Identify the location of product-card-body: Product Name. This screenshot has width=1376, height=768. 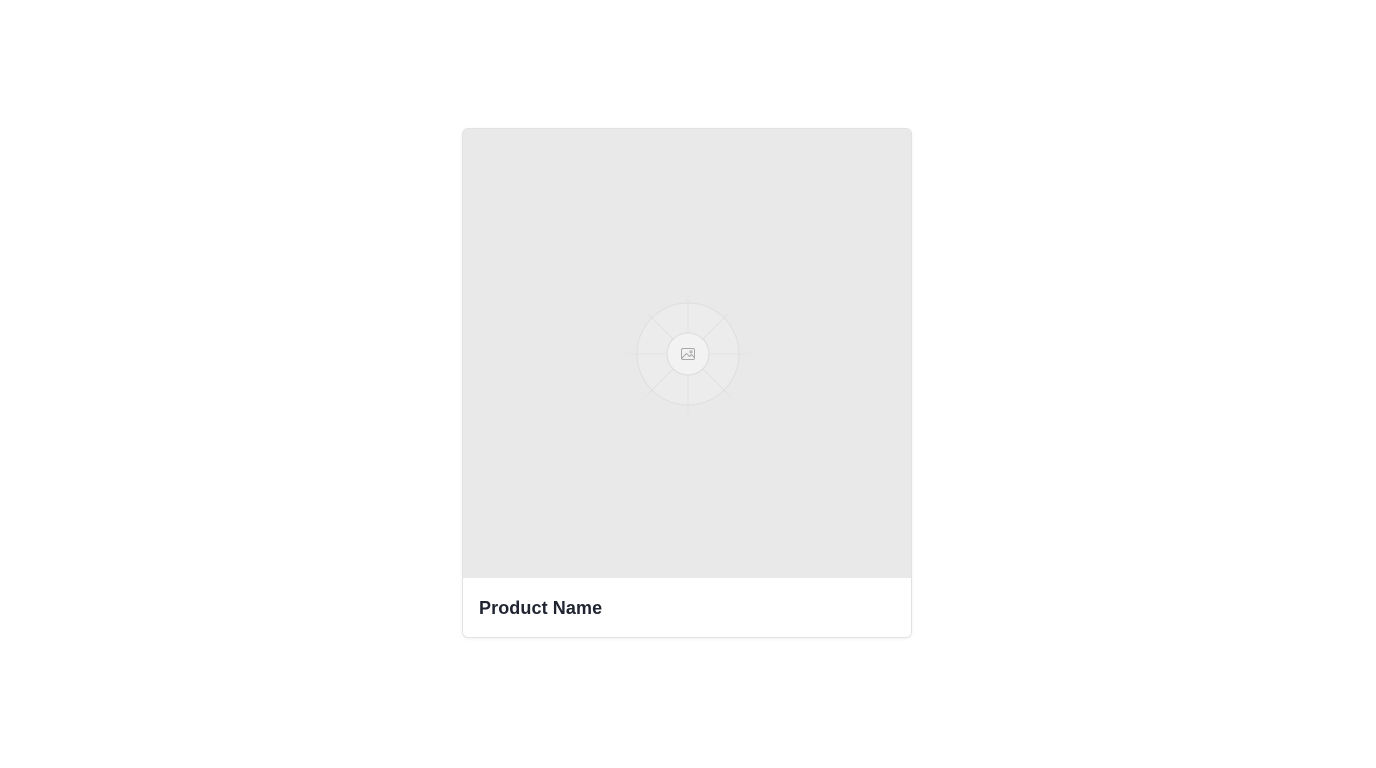
(687, 607).